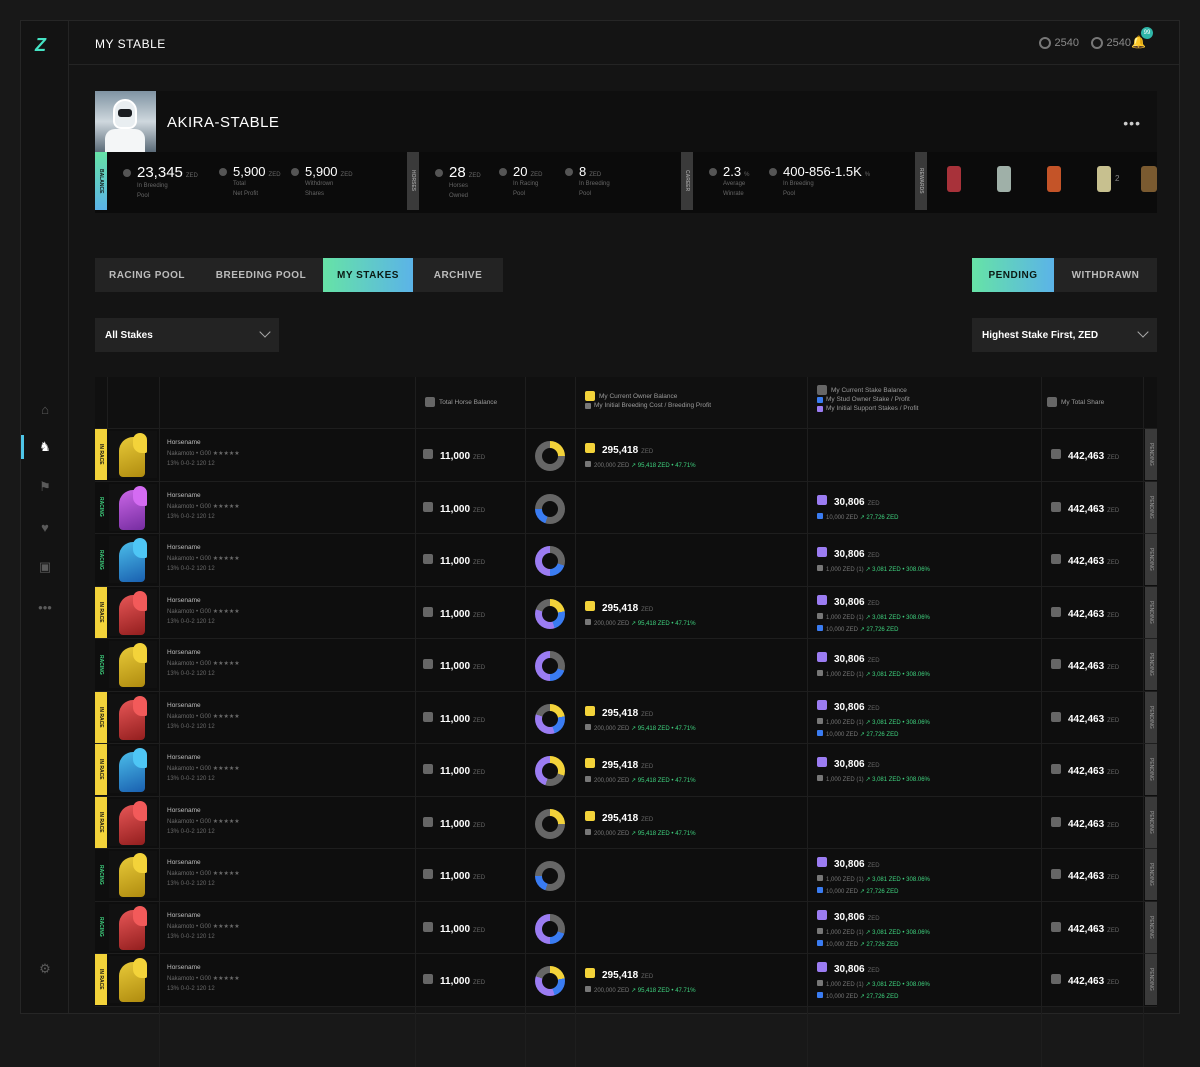 The height and width of the screenshot is (1067, 1200). What do you see at coordinates (223, 172) in the screenshot?
I see `zed-icon` at bounding box center [223, 172].